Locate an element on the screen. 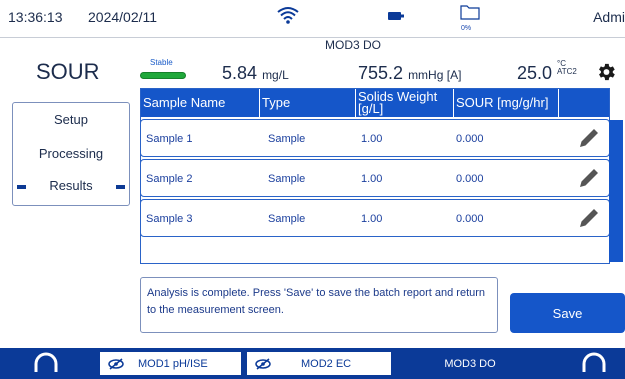  temperature-unit: °C ATC2 is located at coordinates (567, 68).